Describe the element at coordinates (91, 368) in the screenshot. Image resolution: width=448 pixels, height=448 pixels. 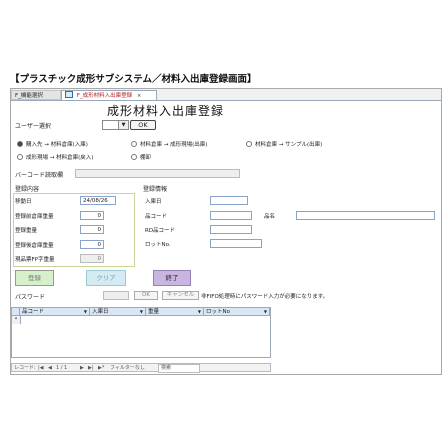
I see `last-record-icon: ▶|` at that location.